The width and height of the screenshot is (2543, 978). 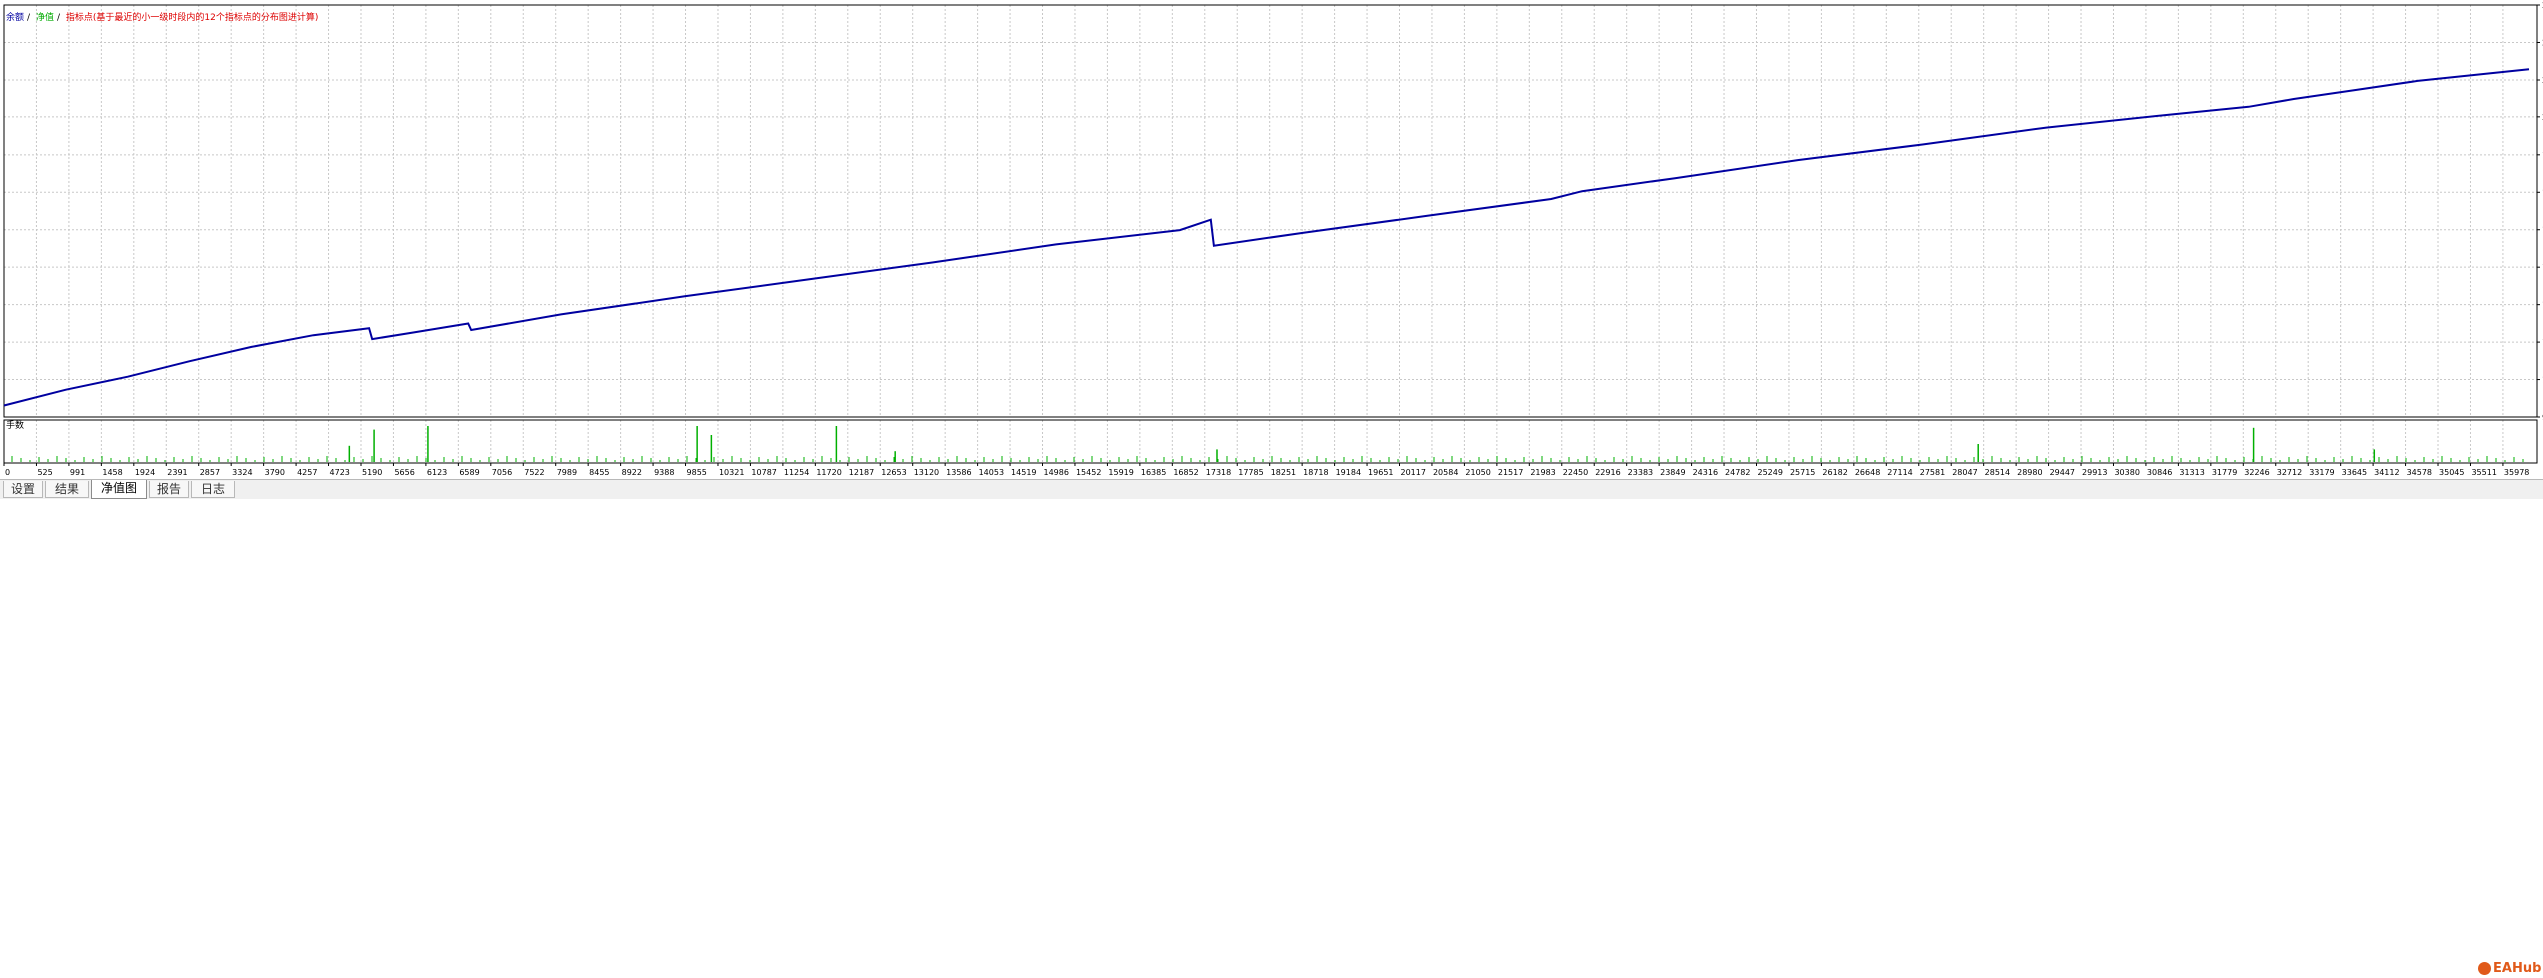 What do you see at coordinates (67, 489) in the screenshot?
I see `tab-results: 结果` at bounding box center [67, 489].